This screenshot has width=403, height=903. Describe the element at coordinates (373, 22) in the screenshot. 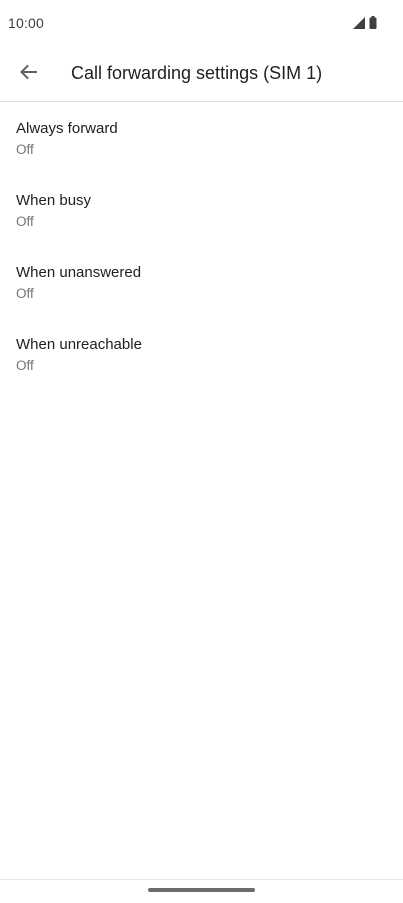

I see `battery-icon` at that location.